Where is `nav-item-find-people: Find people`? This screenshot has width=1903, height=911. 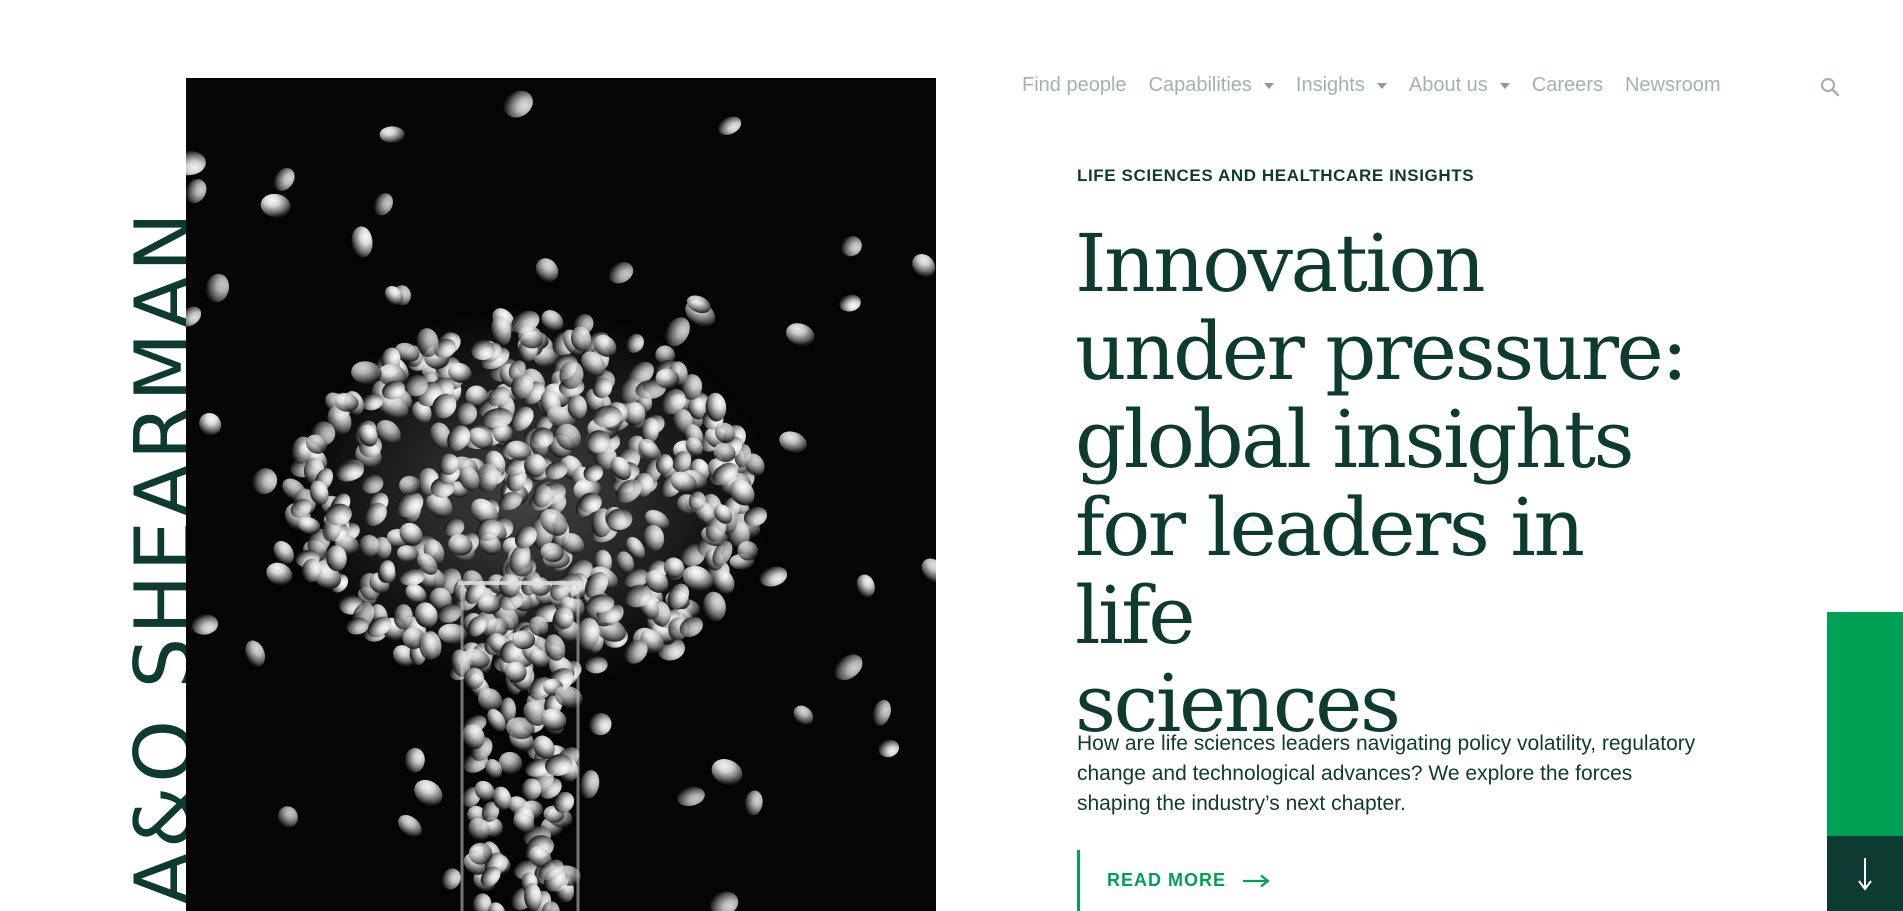
nav-item-find-people: Find people is located at coordinates (1074, 85).